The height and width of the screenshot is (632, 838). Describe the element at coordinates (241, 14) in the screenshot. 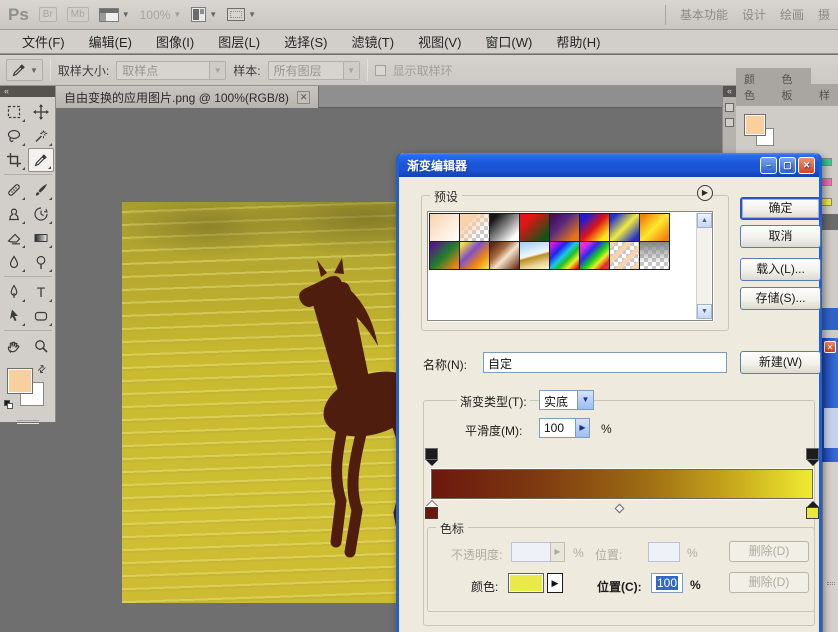

I see `screen-mode-button: ▼` at that location.